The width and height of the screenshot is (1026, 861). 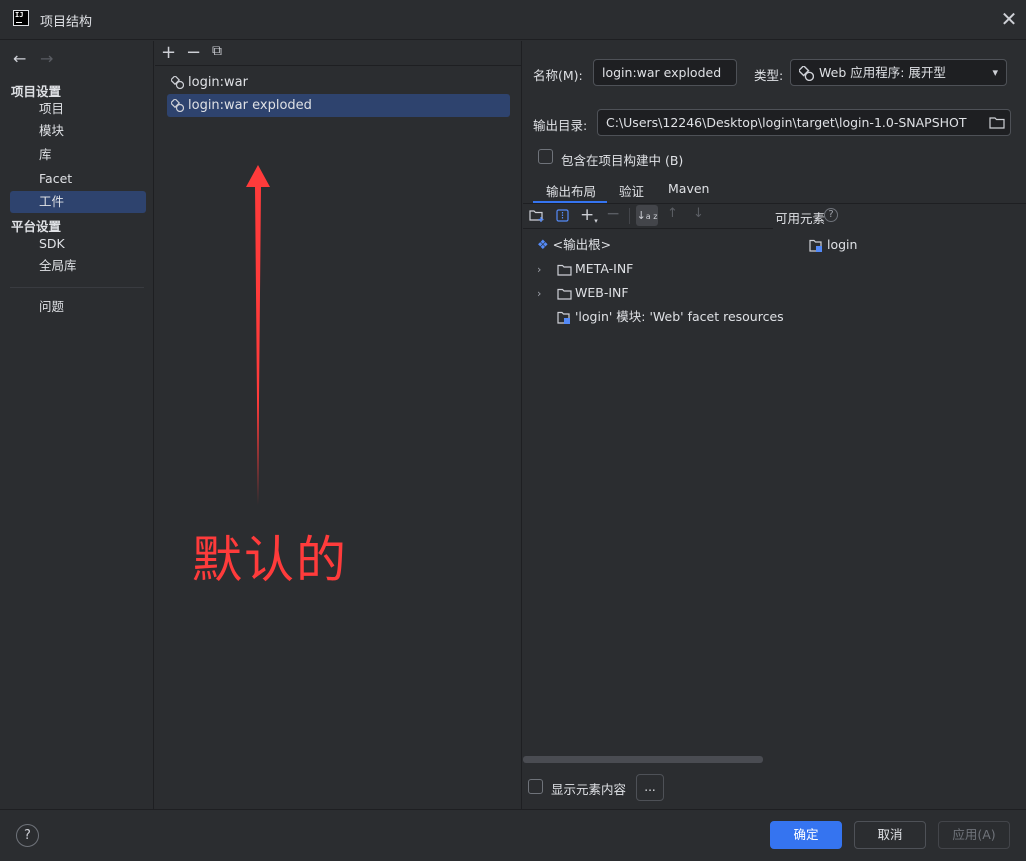 I want to click on type-select: Web 应用程序: 展开型 ▾, so click(x=898, y=72).